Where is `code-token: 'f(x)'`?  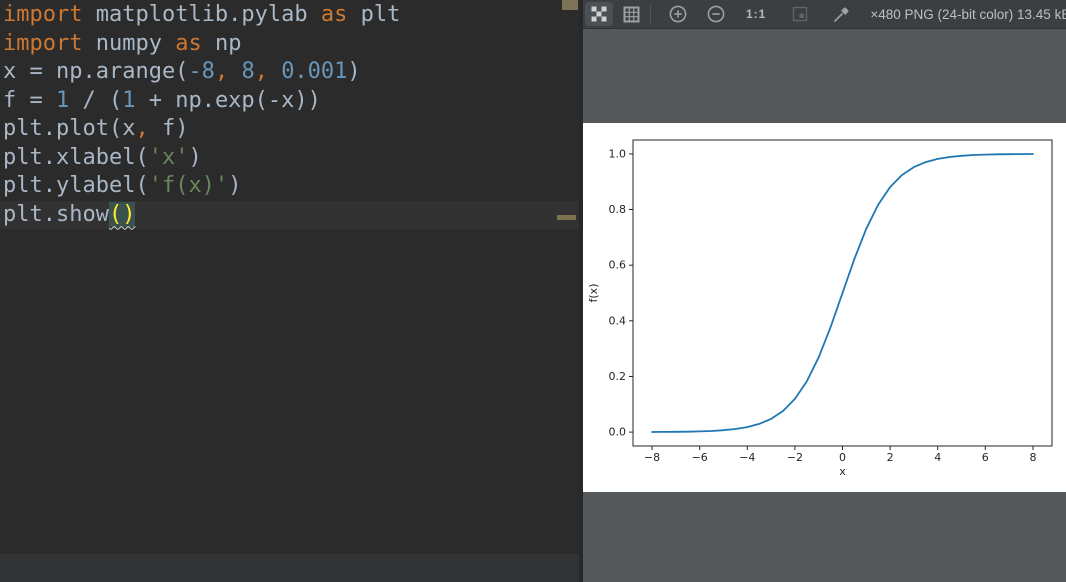
code-token: 'f(x)' is located at coordinates (188, 185).